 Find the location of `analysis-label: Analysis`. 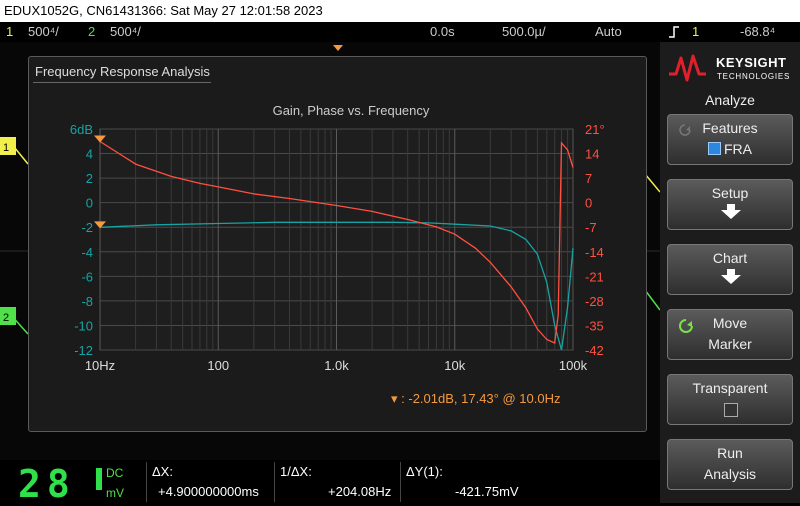

analysis-label: Analysis is located at coordinates (730, 474).